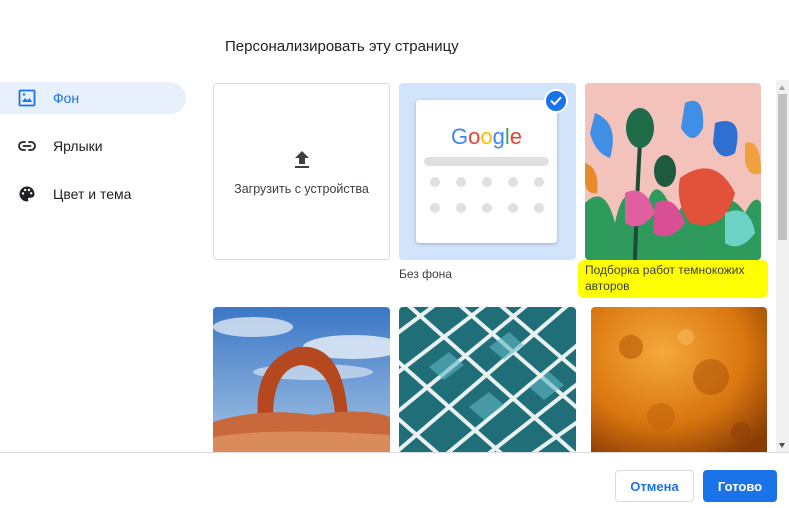 This screenshot has width=789, height=508. What do you see at coordinates (782, 445) in the screenshot?
I see `scroll-down-icon` at bounding box center [782, 445].